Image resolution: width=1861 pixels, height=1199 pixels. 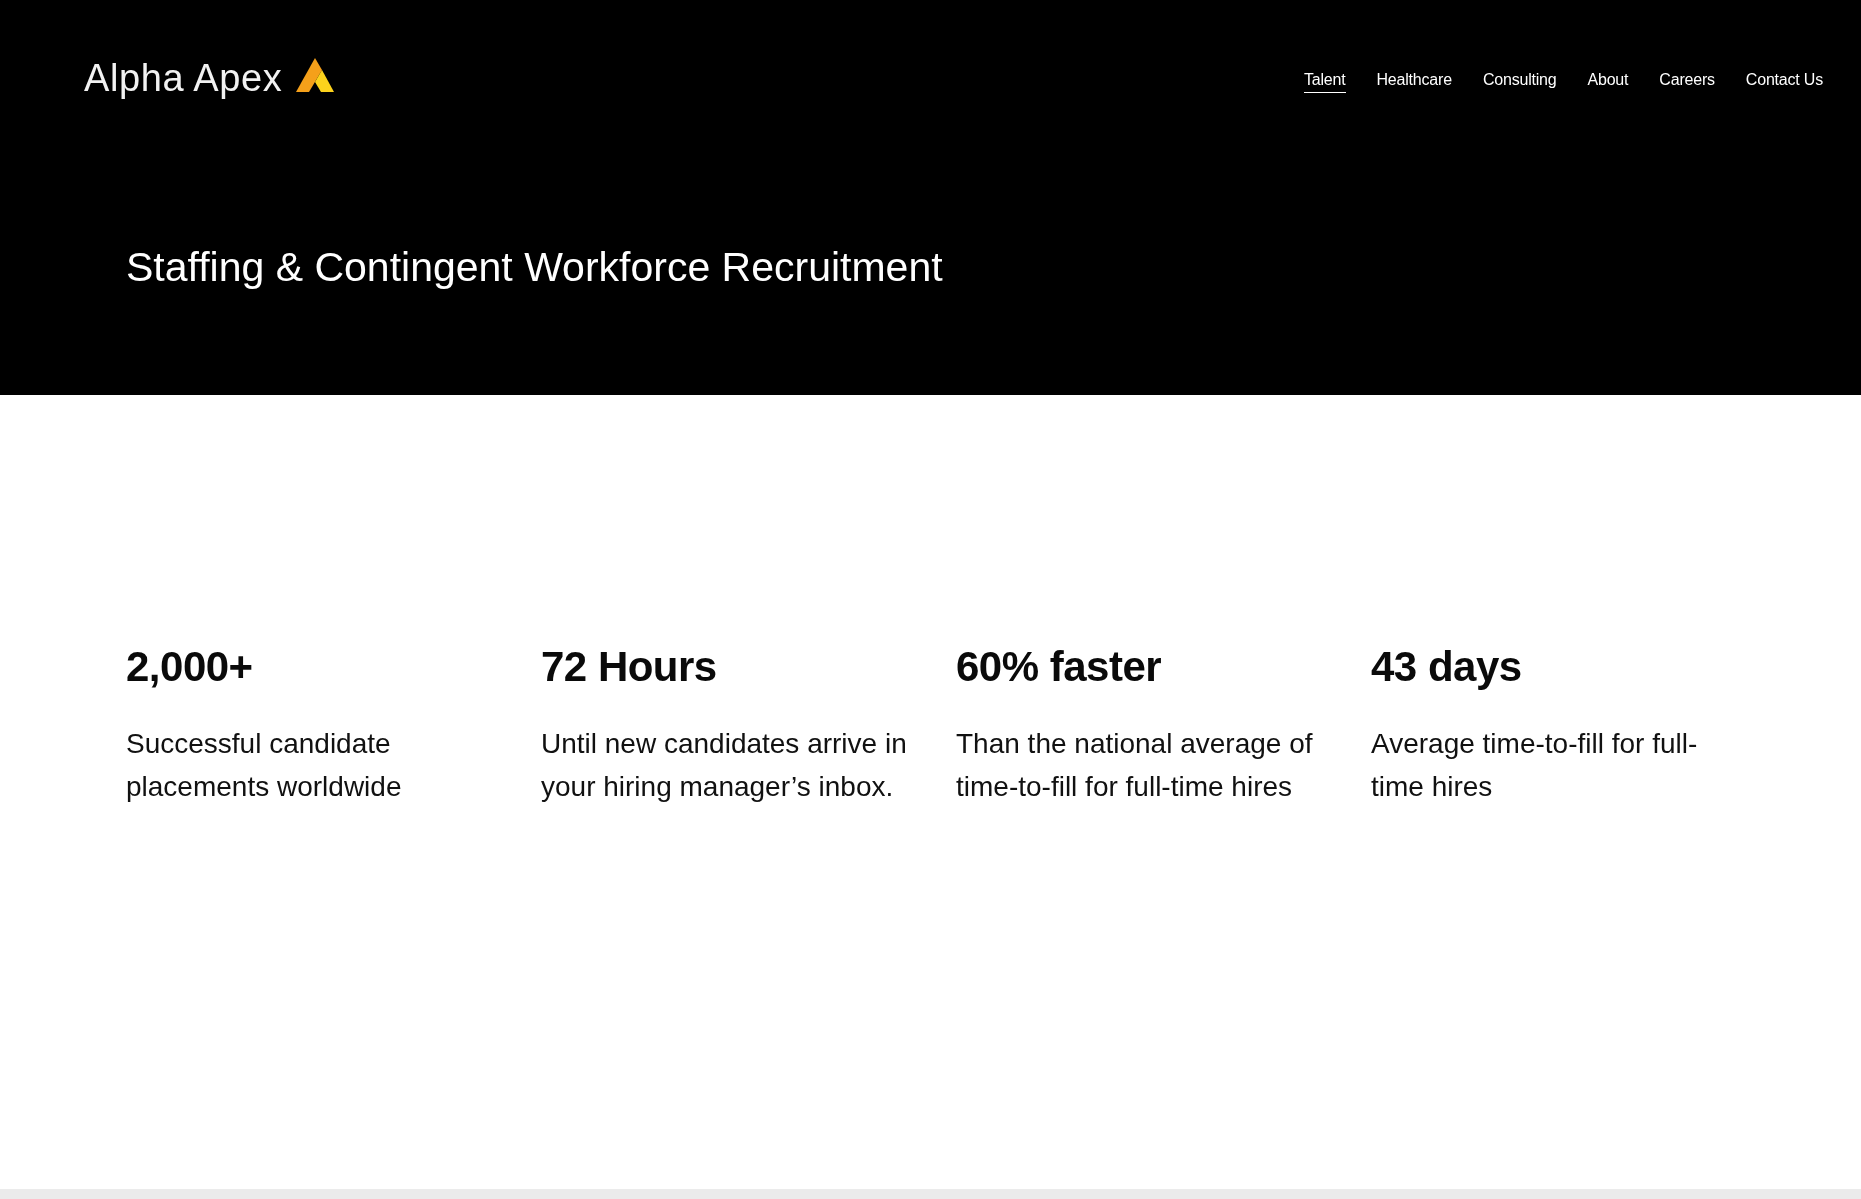 I want to click on stat-value: 60% faster, so click(x=1059, y=667).